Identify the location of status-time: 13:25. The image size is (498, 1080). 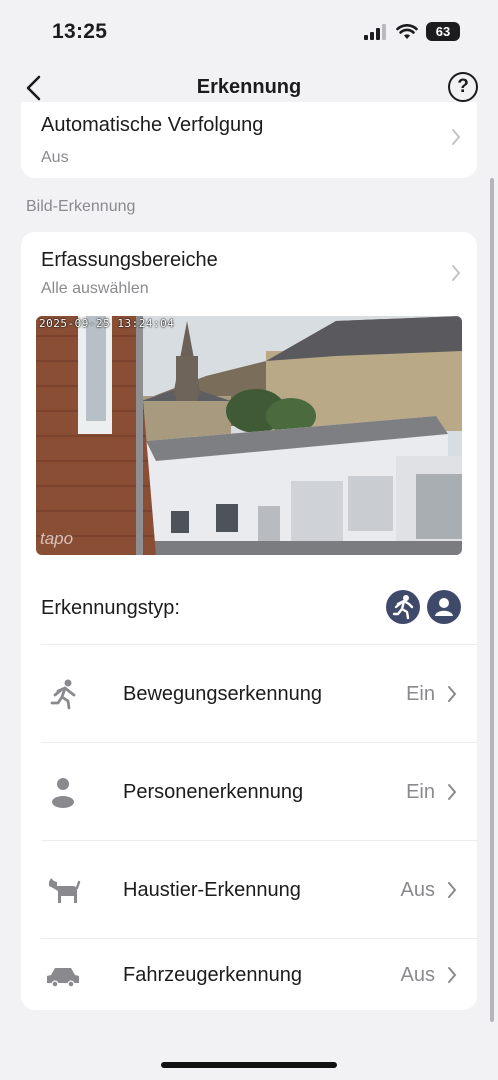
(80, 31).